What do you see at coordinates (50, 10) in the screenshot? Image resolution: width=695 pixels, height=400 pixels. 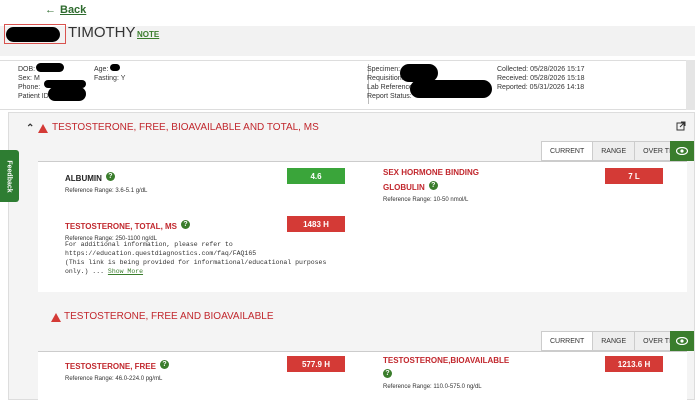 I see `back-arrow-icon: ←` at bounding box center [50, 10].